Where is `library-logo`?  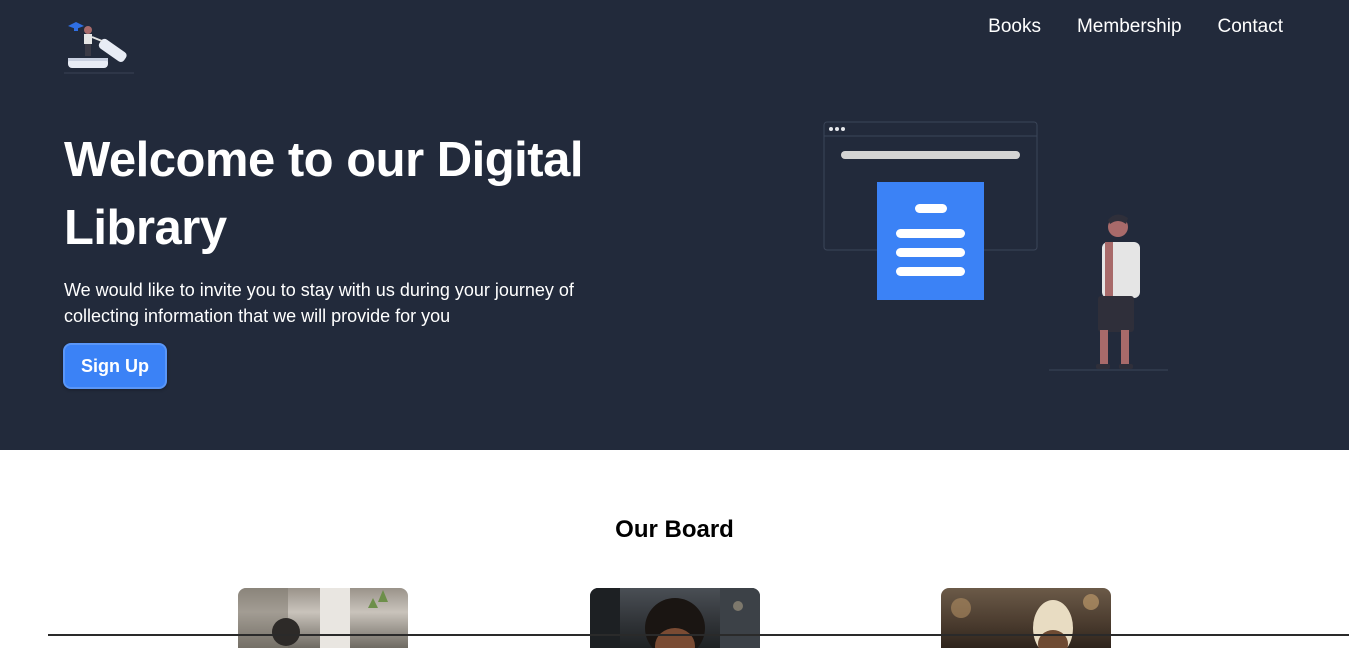 library-logo is located at coordinates (98, 48).